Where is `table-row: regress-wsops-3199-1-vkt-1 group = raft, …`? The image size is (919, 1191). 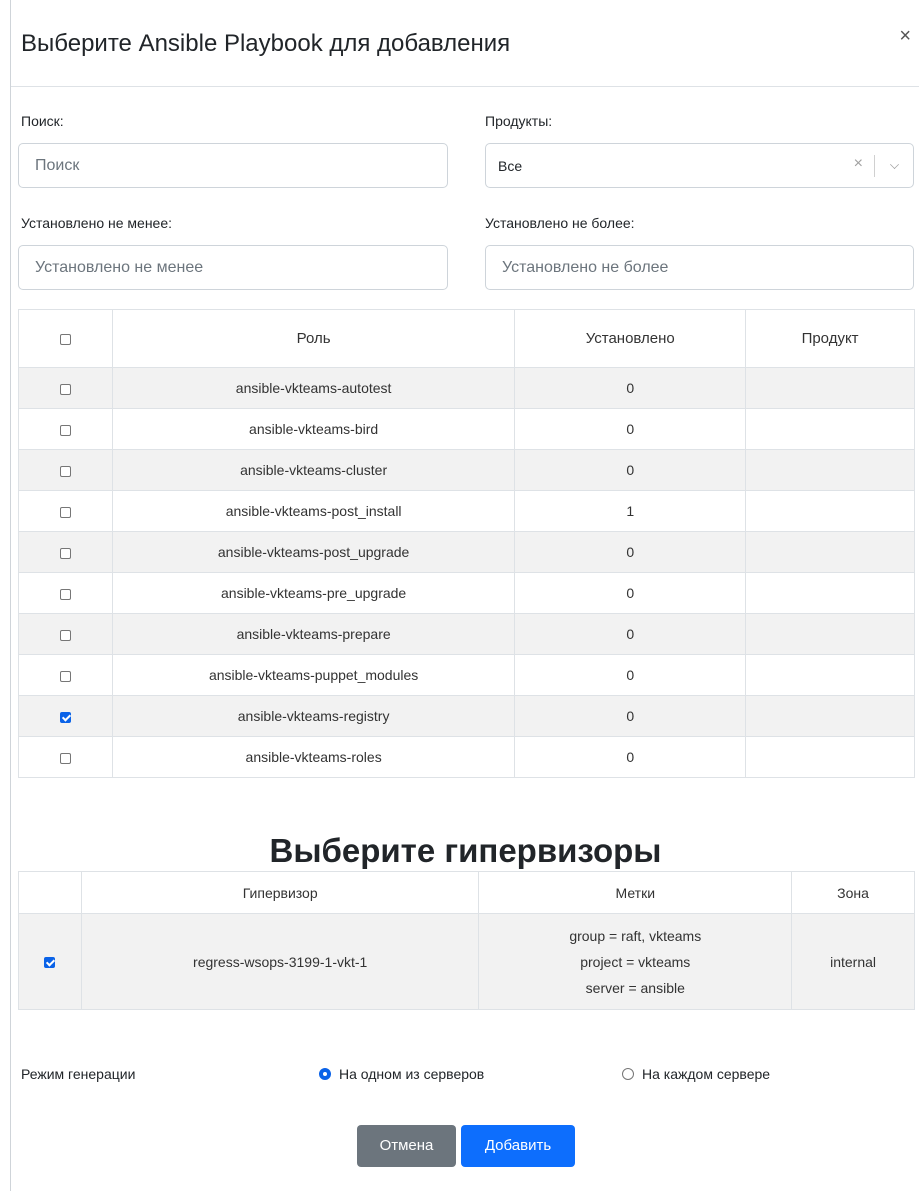 table-row: regress-wsops-3199-1-vkt-1 group = raft, … is located at coordinates (466, 961).